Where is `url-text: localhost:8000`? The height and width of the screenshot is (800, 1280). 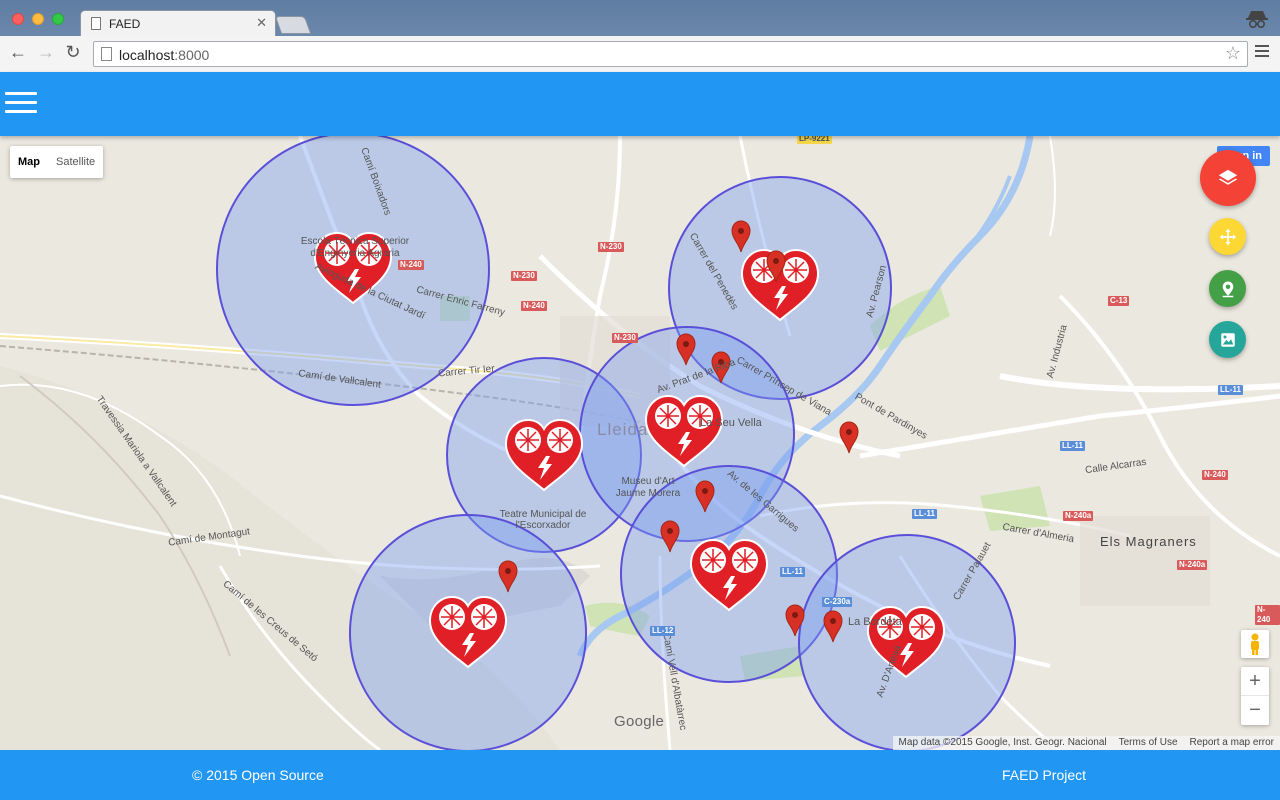
url-text: localhost:8000 is located at coordinates (164, 55).